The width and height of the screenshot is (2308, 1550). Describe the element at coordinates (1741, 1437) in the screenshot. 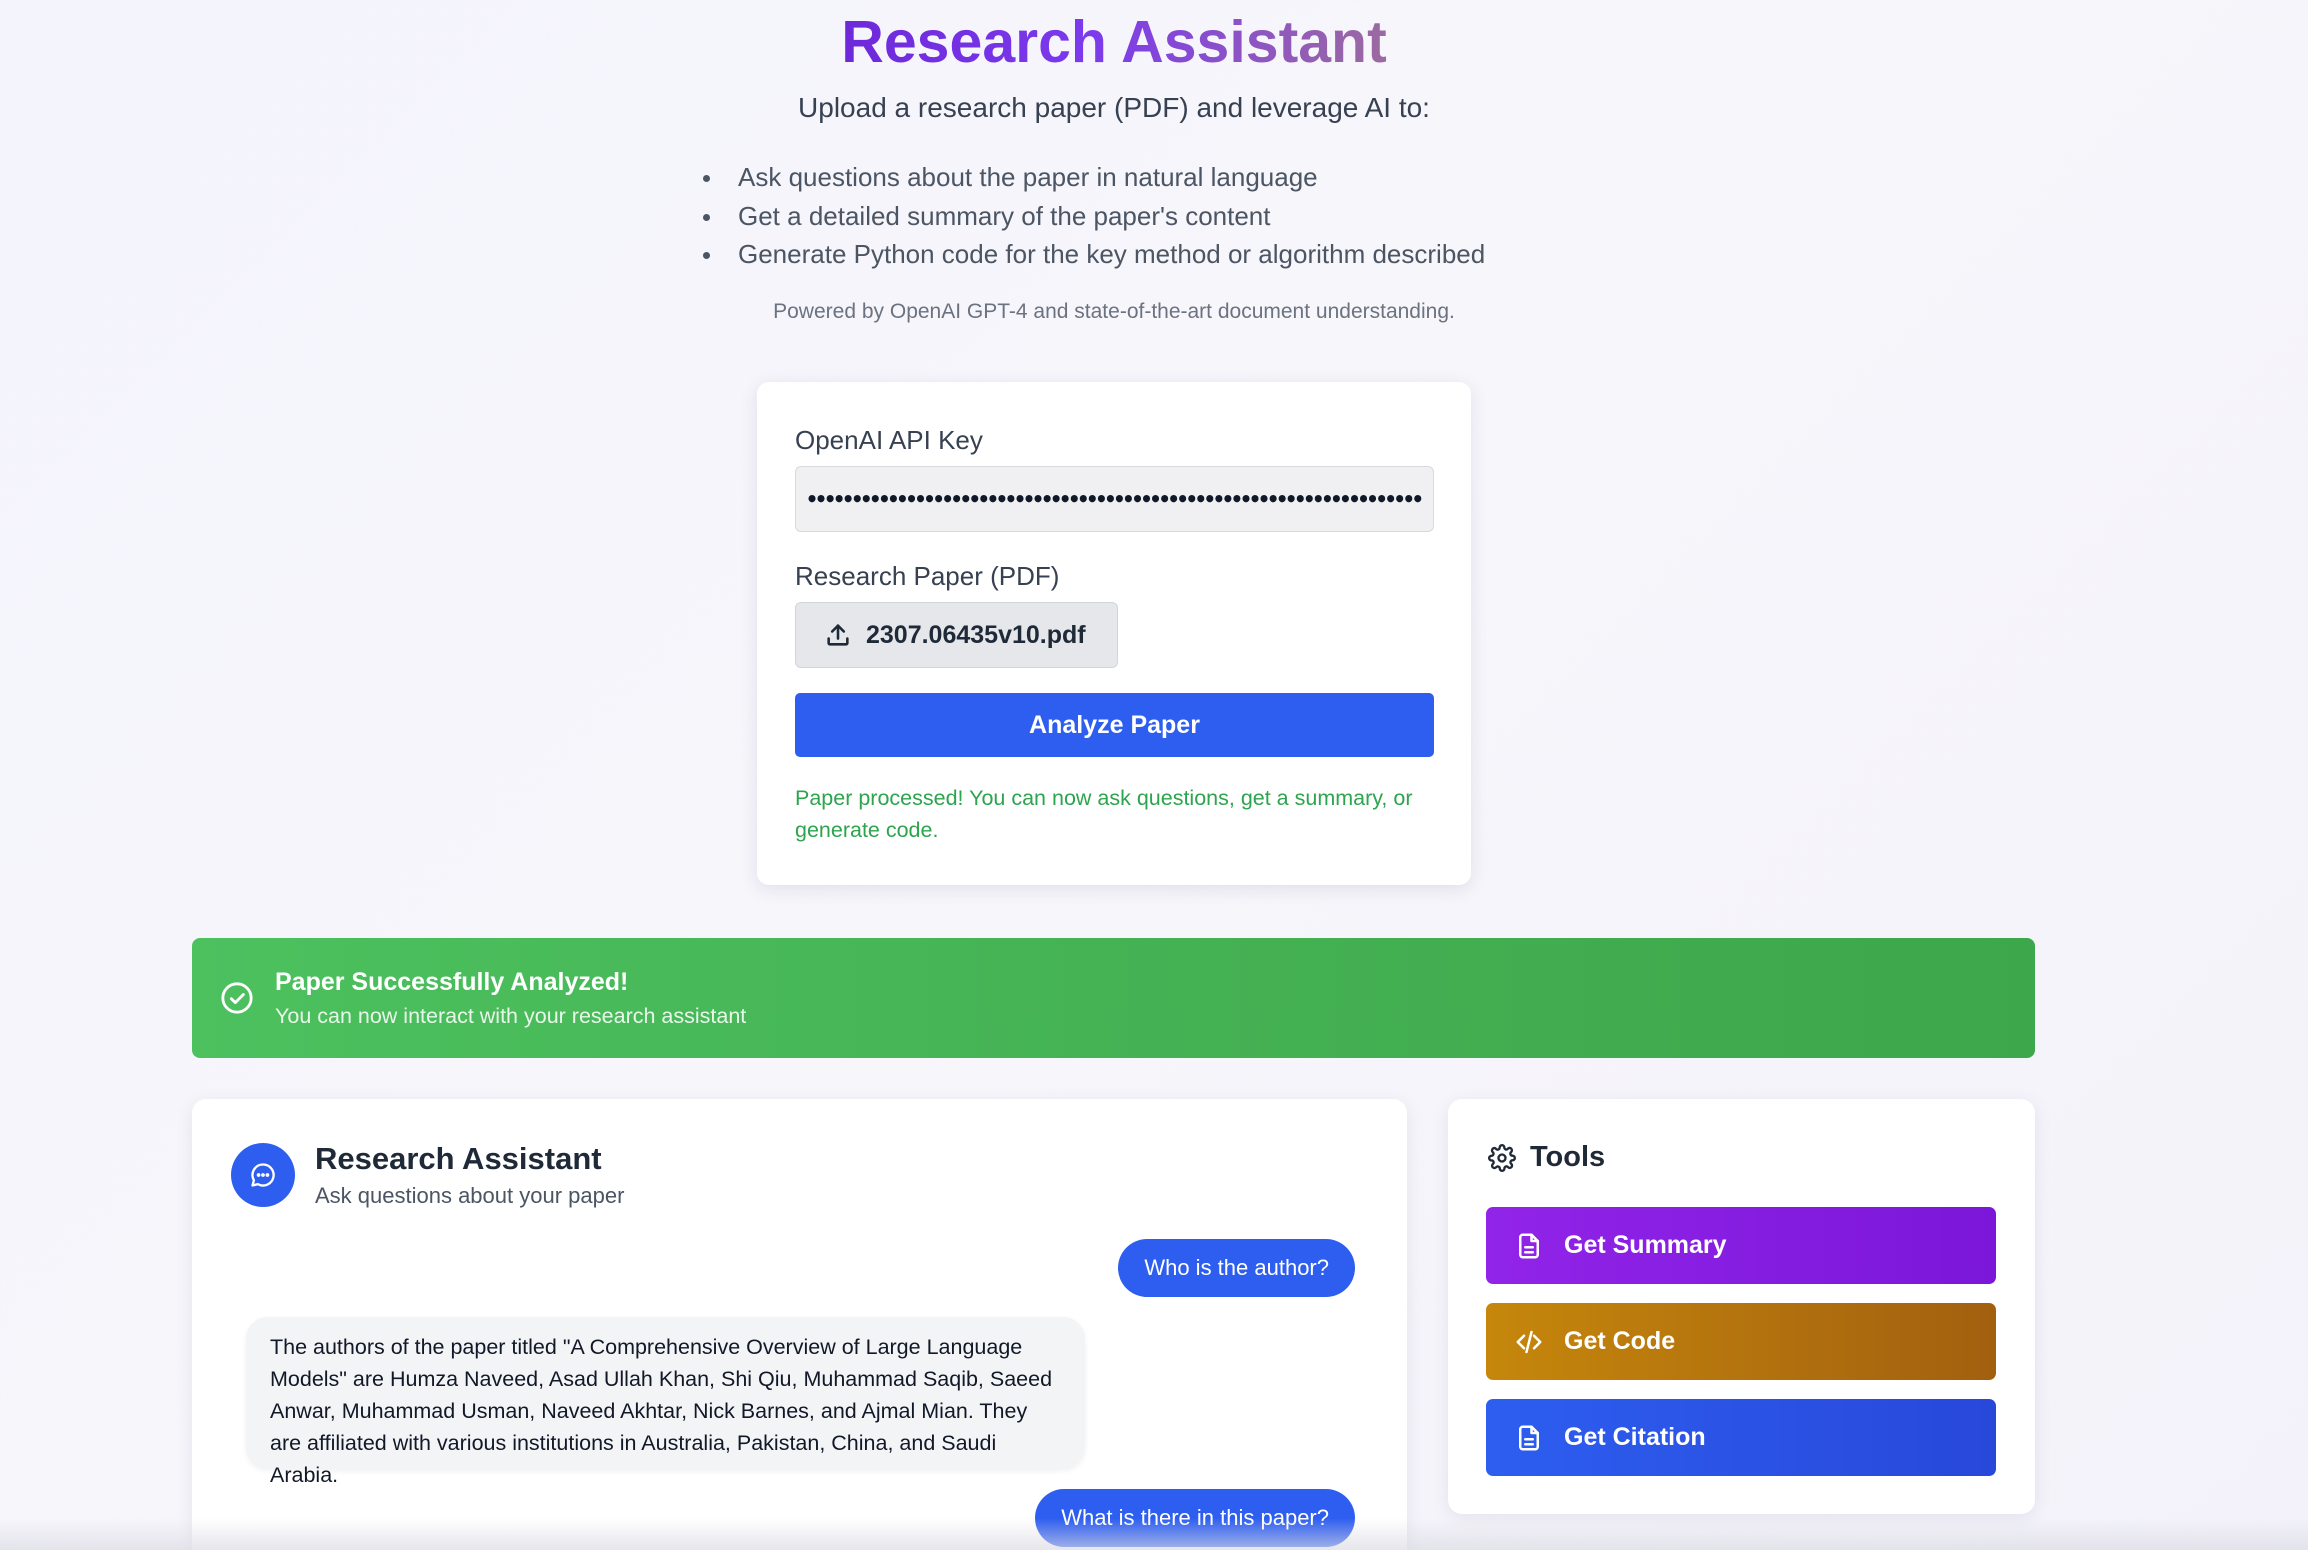

I see `get-citation-button: Get Citation` at that location.